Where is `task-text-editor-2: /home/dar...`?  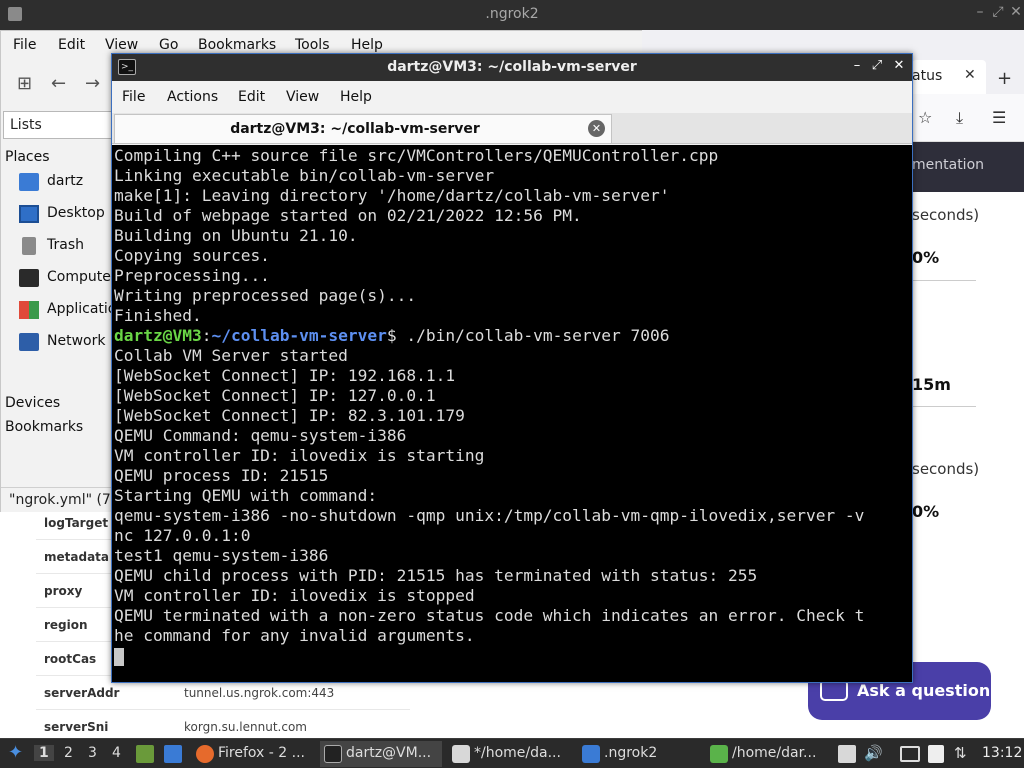 task-text-editor-2: /home/dar... is located at coordinates (768, 754).